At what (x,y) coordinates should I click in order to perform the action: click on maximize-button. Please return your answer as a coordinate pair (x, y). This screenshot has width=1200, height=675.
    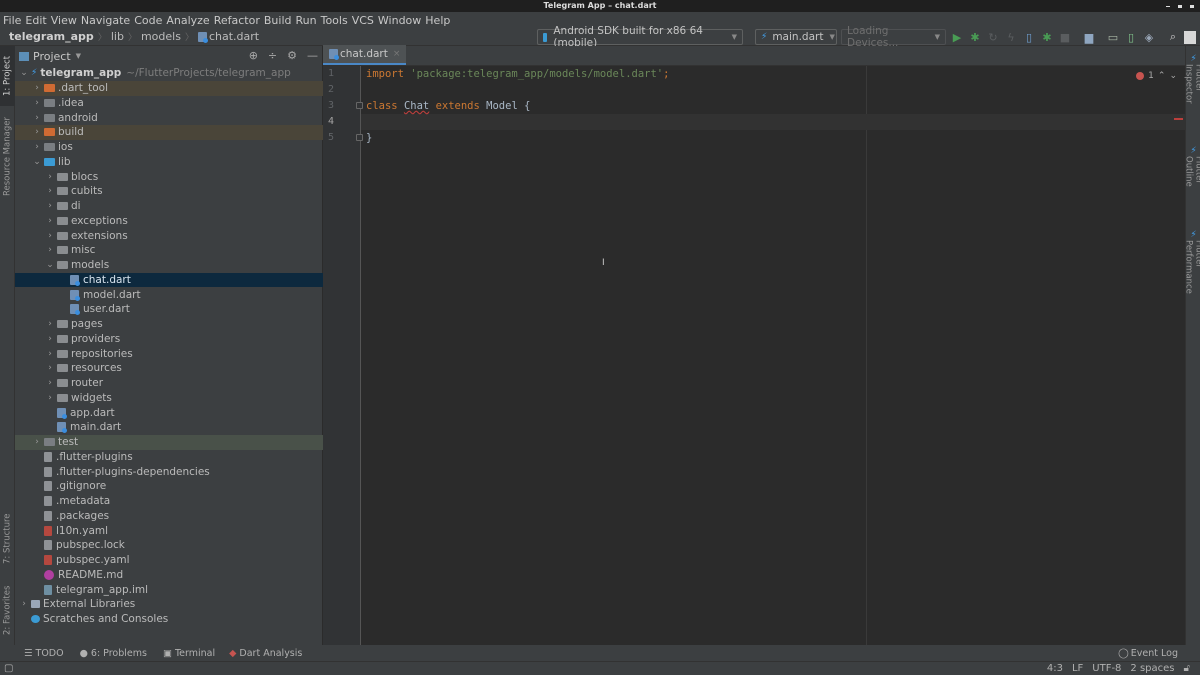
    Looking at the image, I should click on (1180, 6).